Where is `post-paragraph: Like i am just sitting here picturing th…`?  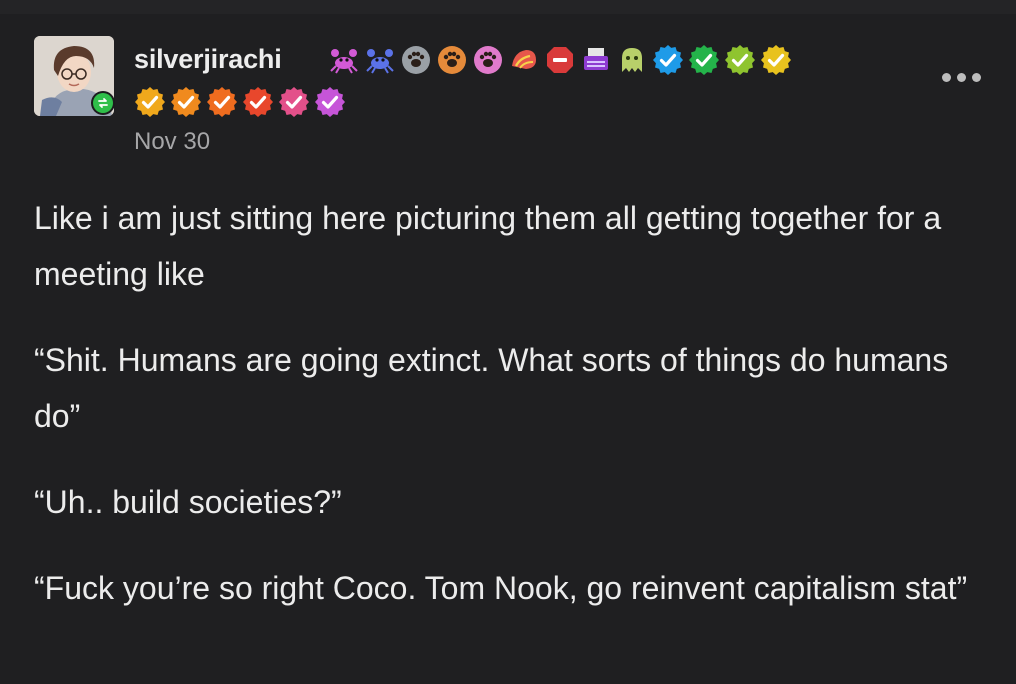 post-paragraph: Like i am just sitting here picturing th… is located at coordinates (488, 246).